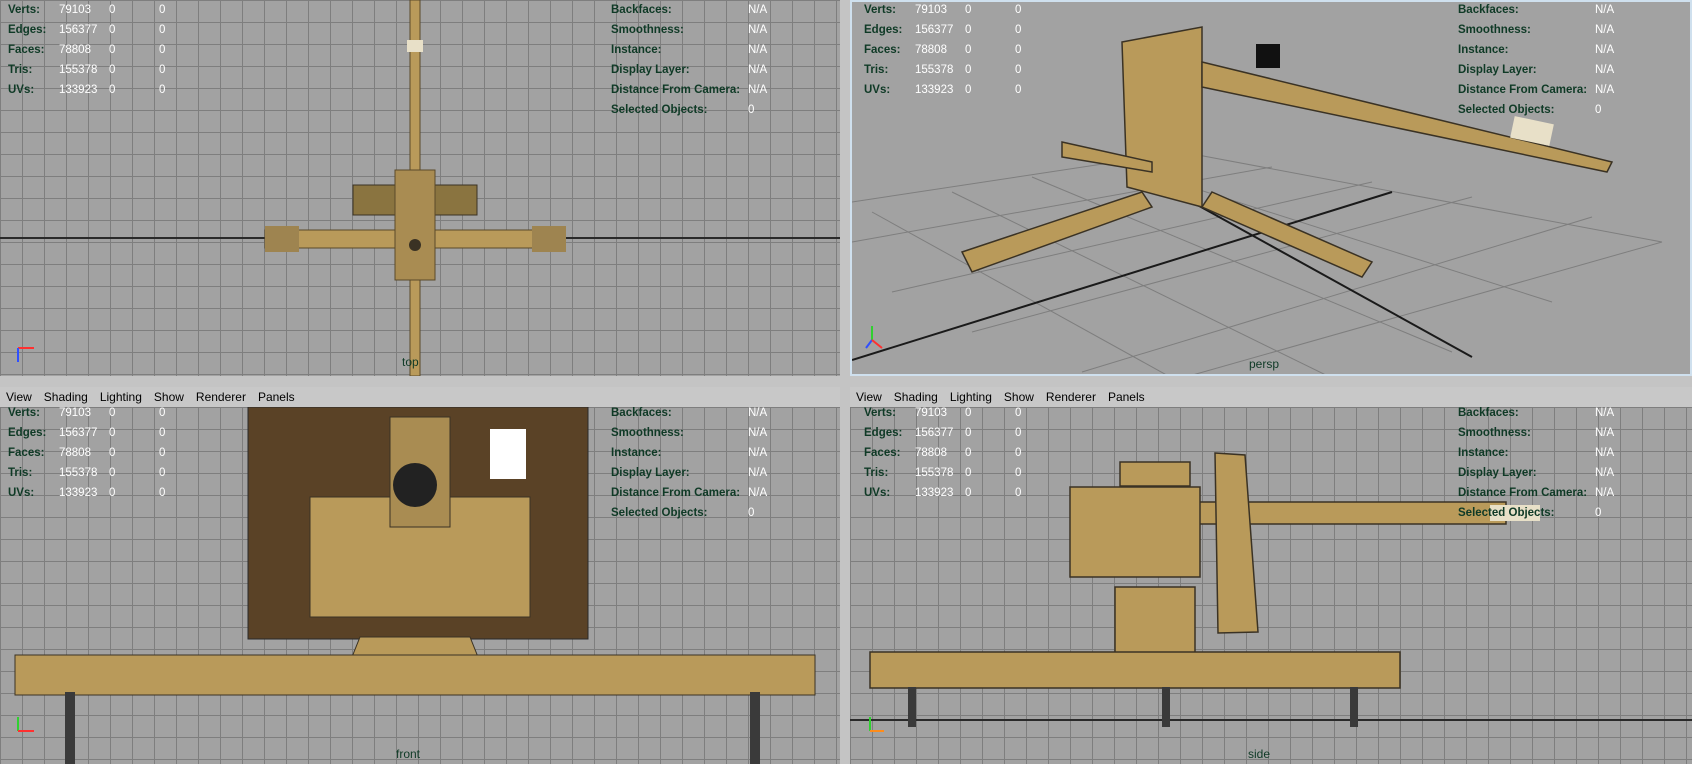  I want to click on camera-label-persp: persp, so click(1264, 364).